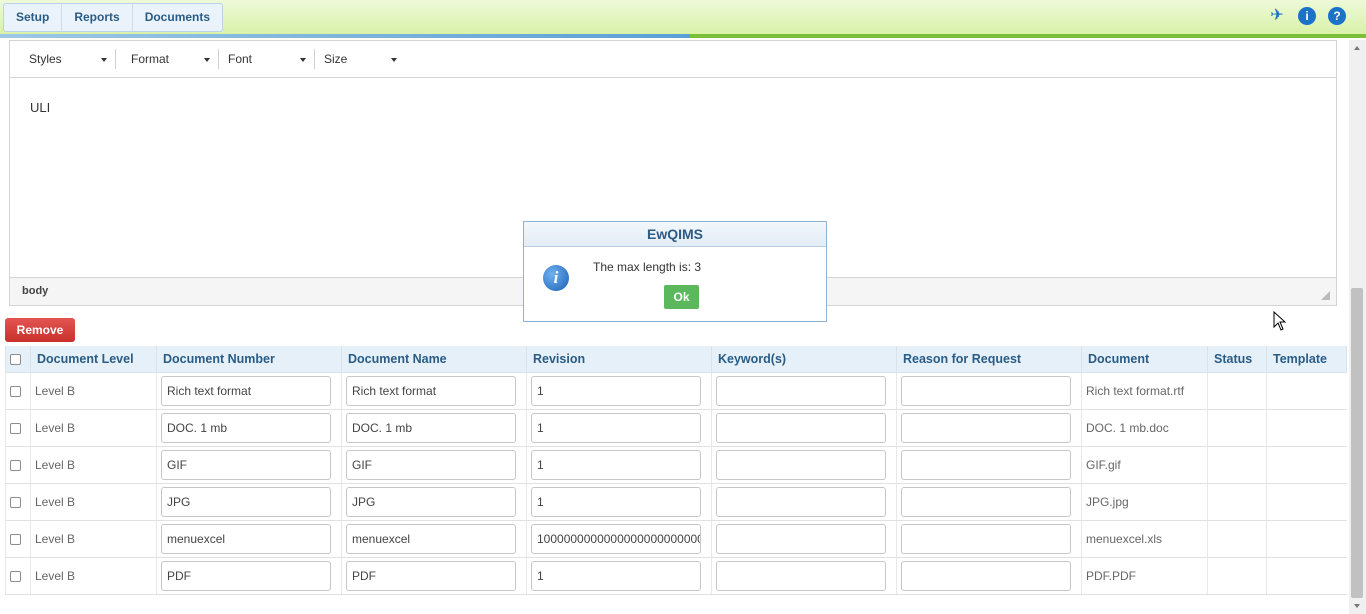  What do you see at coordinates (1277, 16) in the screenshot?
I see `pin-icon: ✈` at bounding box center [1277, 16].